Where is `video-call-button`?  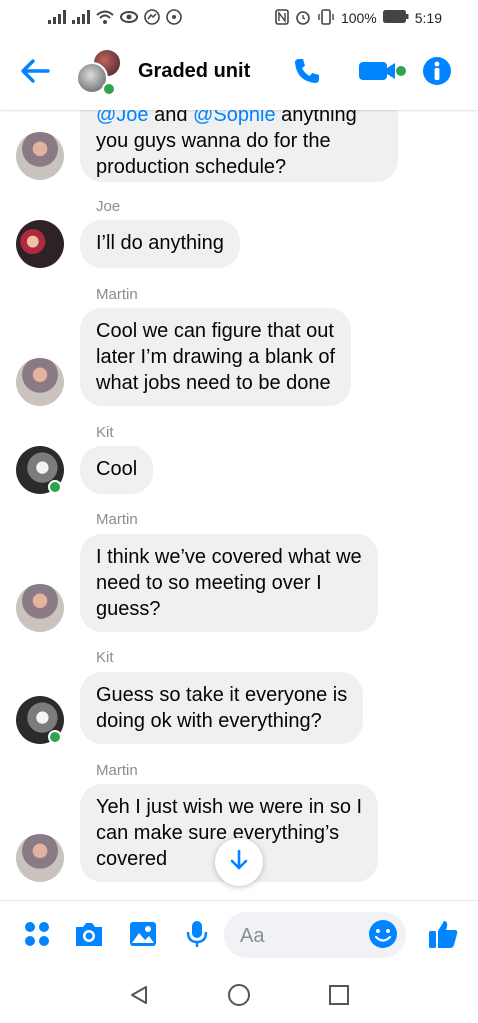 video-call-button is located at coordinates (382, 73).